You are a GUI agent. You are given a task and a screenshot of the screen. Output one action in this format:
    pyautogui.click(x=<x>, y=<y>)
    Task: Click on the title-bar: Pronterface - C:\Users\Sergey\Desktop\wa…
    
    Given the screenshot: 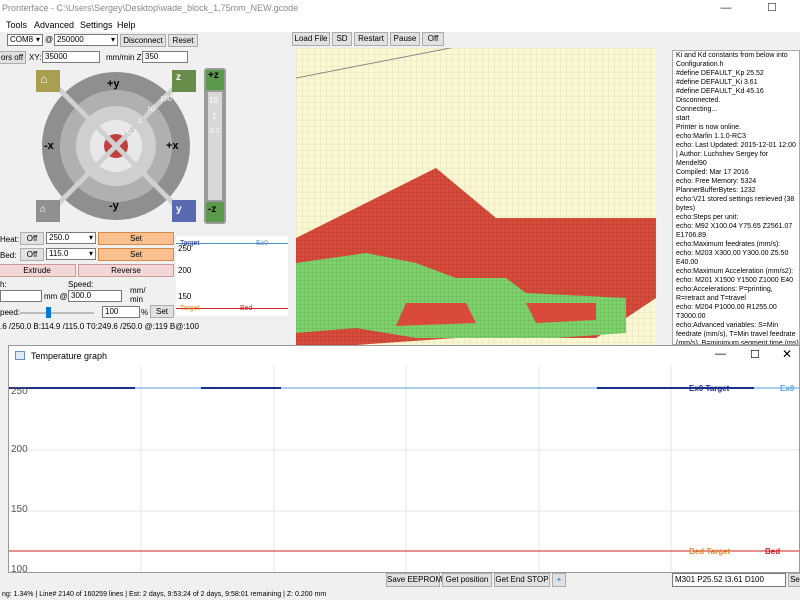 What is the action you would take?
    pyautogui.click(x=400, y=9)
    